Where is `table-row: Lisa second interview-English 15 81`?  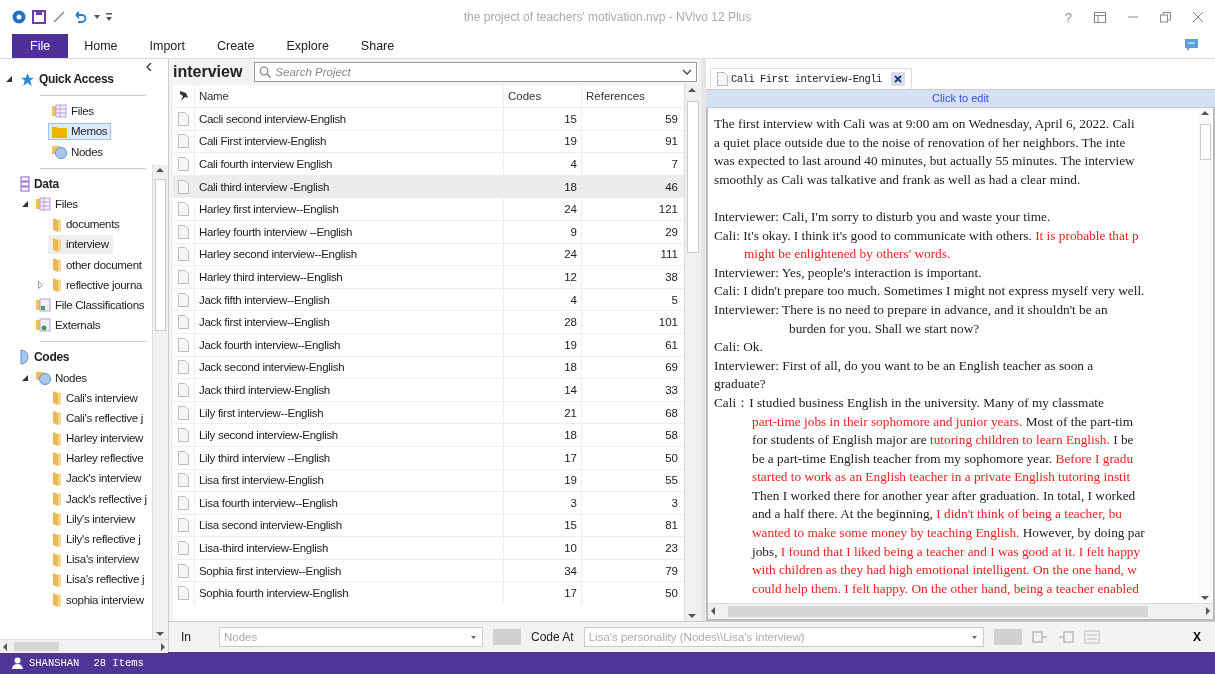 table-row: Lisa second interview-English 15 81 is located at coordinates (428, 525).